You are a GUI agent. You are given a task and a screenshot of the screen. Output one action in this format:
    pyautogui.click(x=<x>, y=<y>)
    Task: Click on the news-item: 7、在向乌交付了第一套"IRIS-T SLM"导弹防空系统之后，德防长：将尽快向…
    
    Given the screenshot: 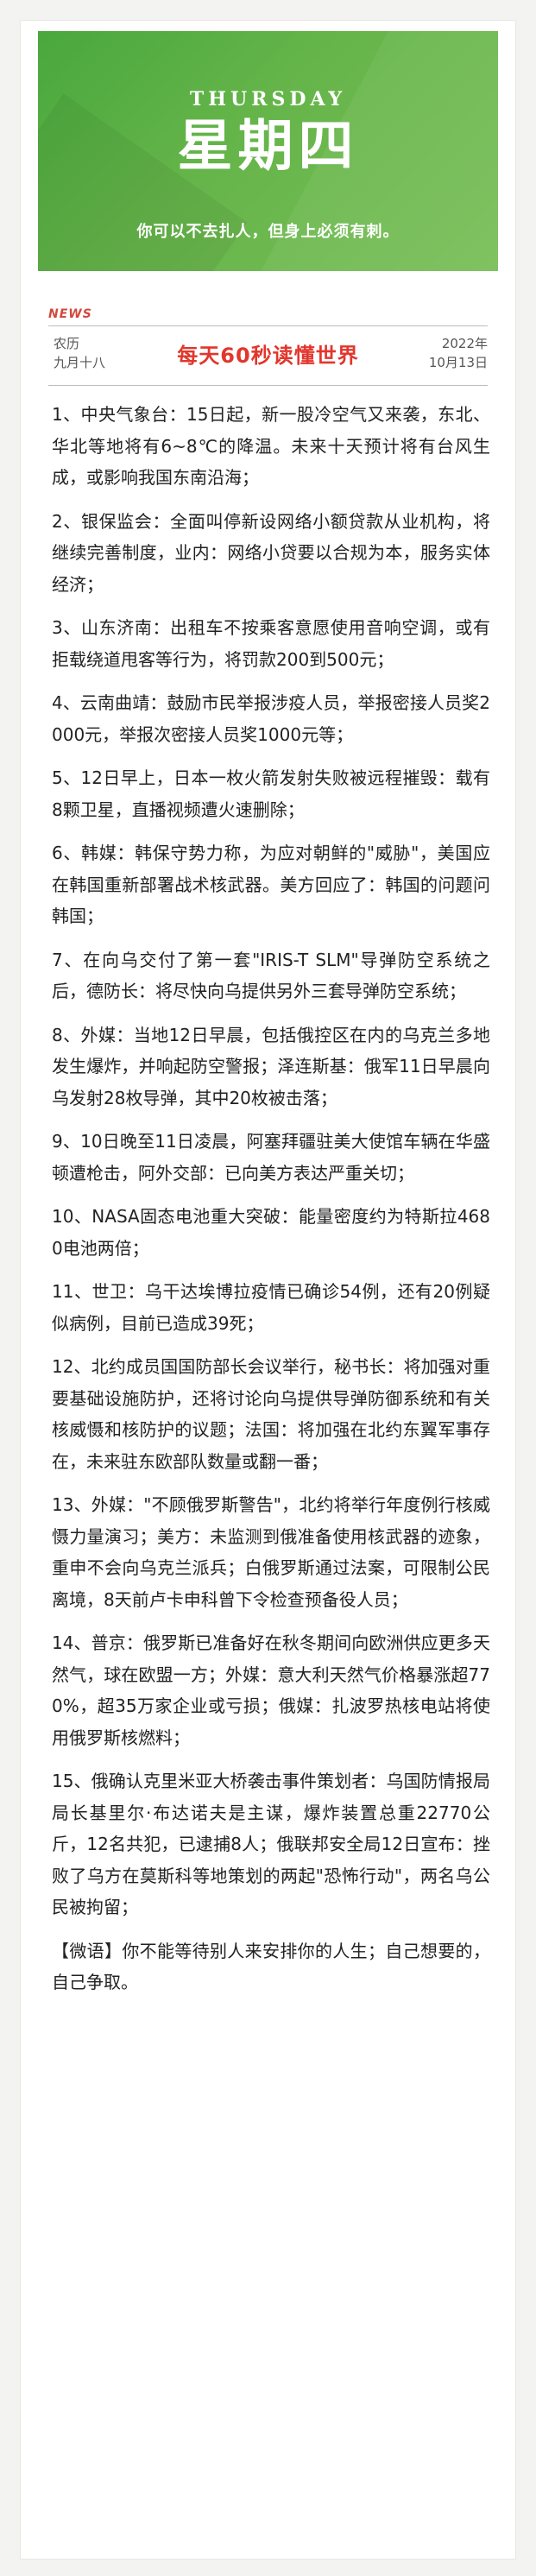 What is the action you would take?
    pyautogui.click(x=271, y=975)
    